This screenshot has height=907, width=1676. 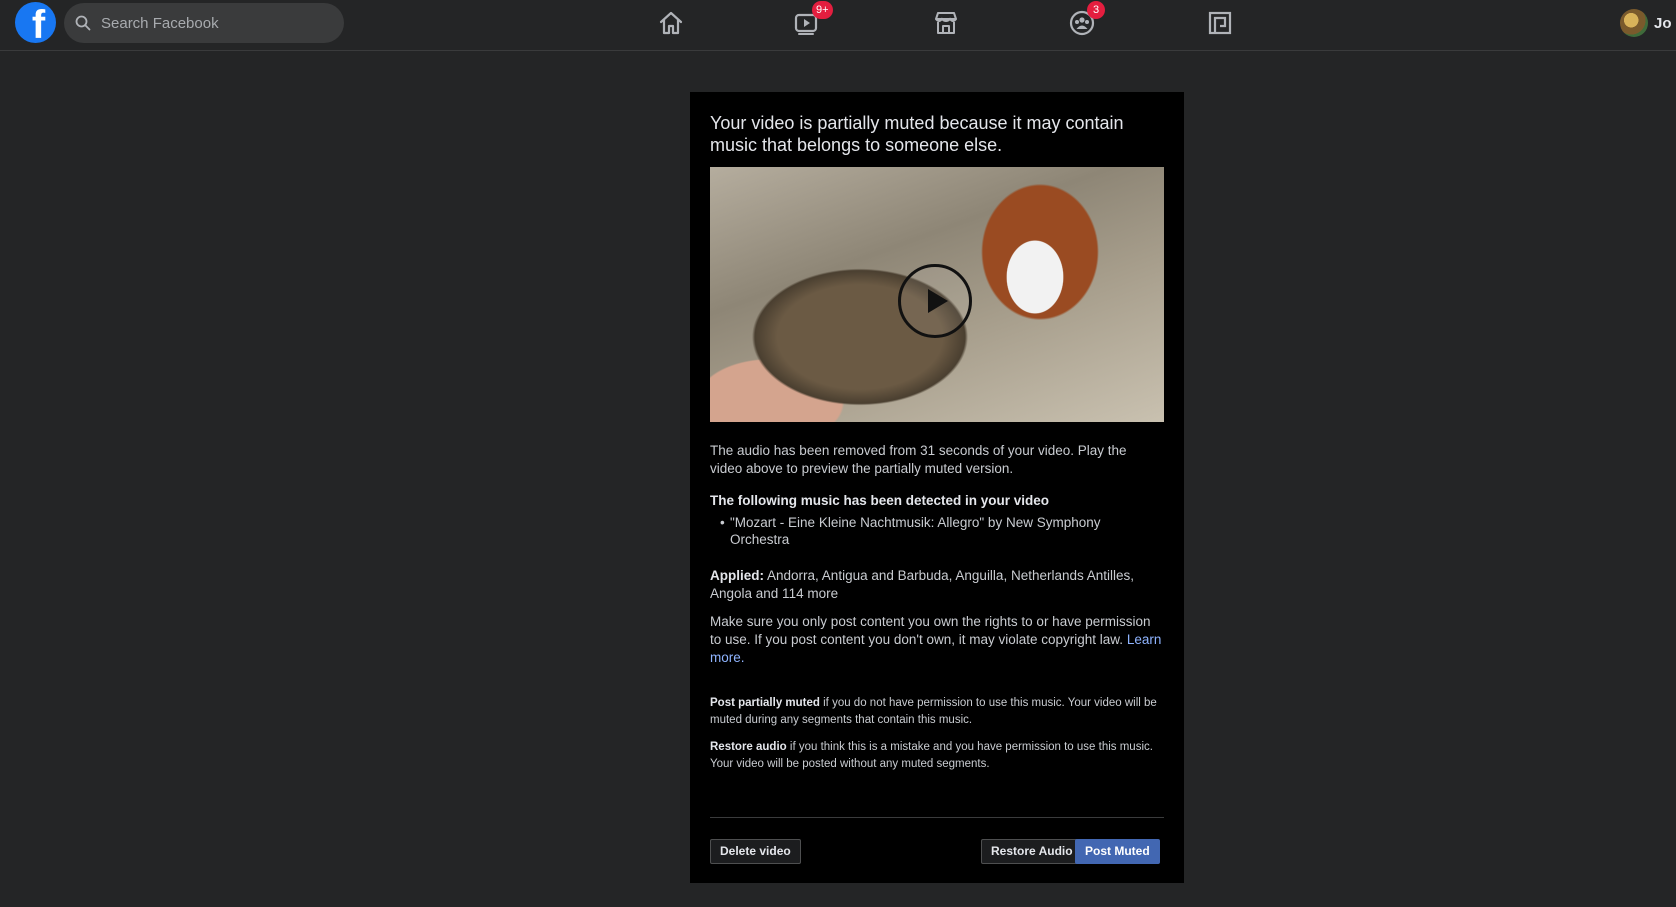 I want to click on nav-gaming, so click(x=1220, y=23).